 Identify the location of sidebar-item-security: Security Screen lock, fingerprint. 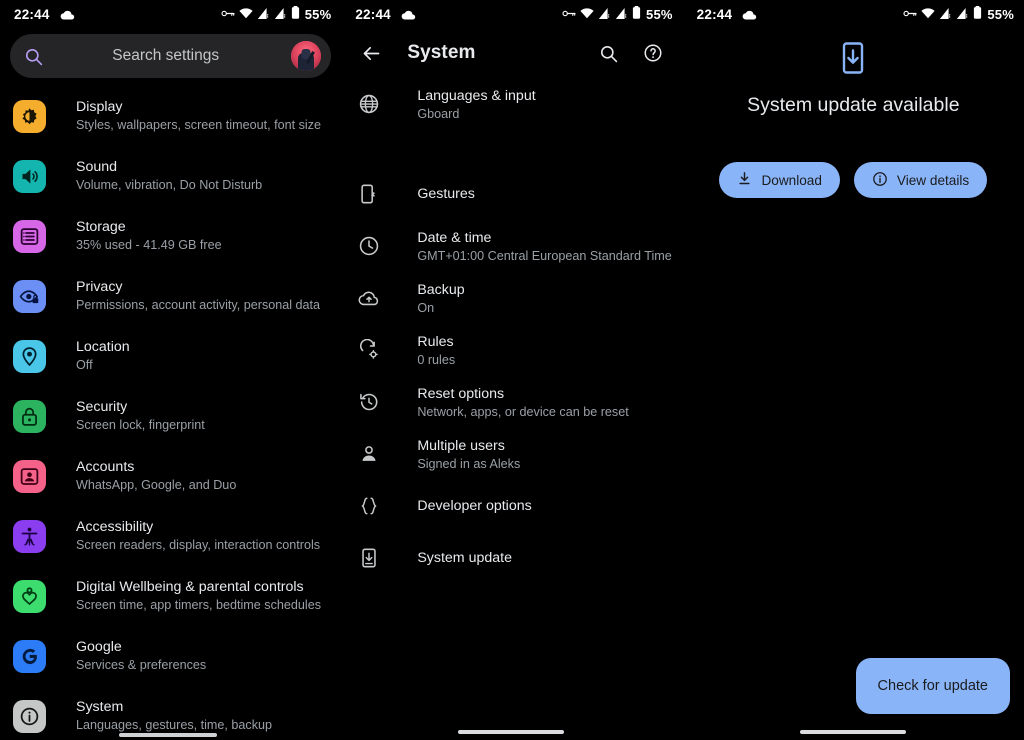
(170, 416).